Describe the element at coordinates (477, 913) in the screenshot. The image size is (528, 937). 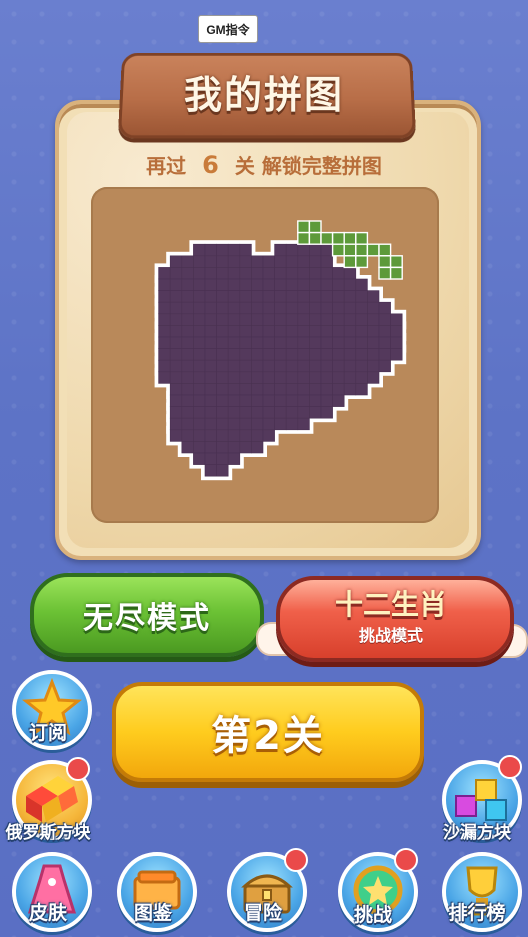
I see `nav-ranking-label: 排行榜` at that location.